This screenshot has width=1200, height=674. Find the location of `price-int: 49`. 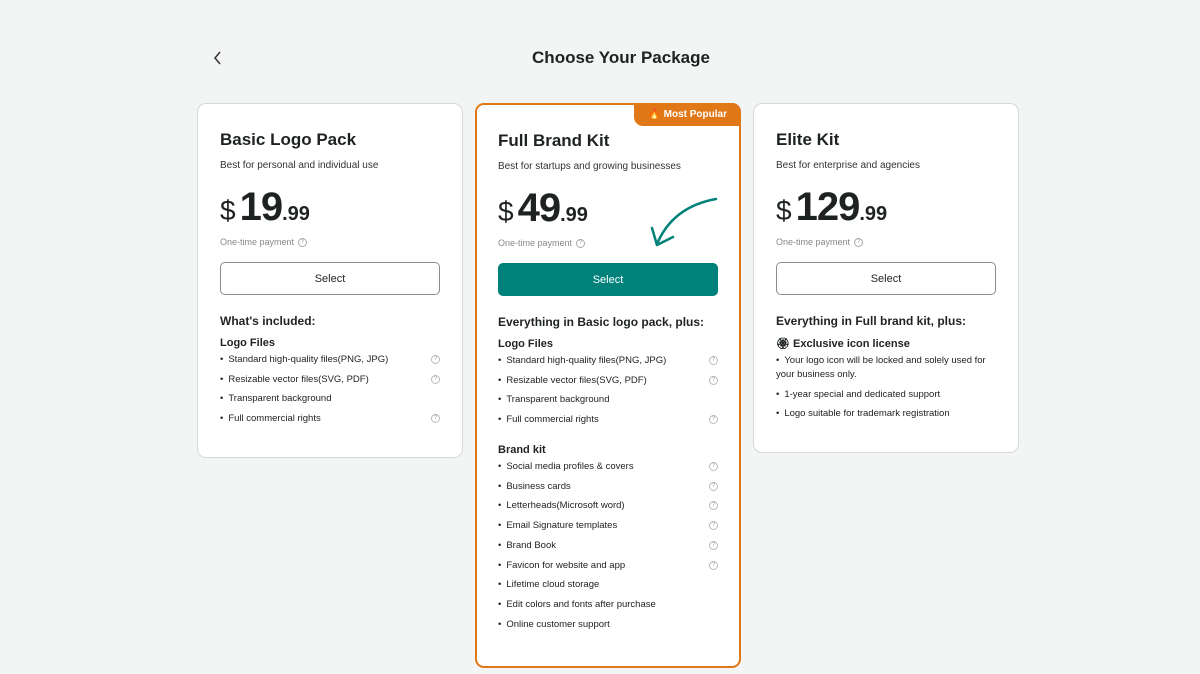

price-int: 49 is located at coordinates (539, 208).